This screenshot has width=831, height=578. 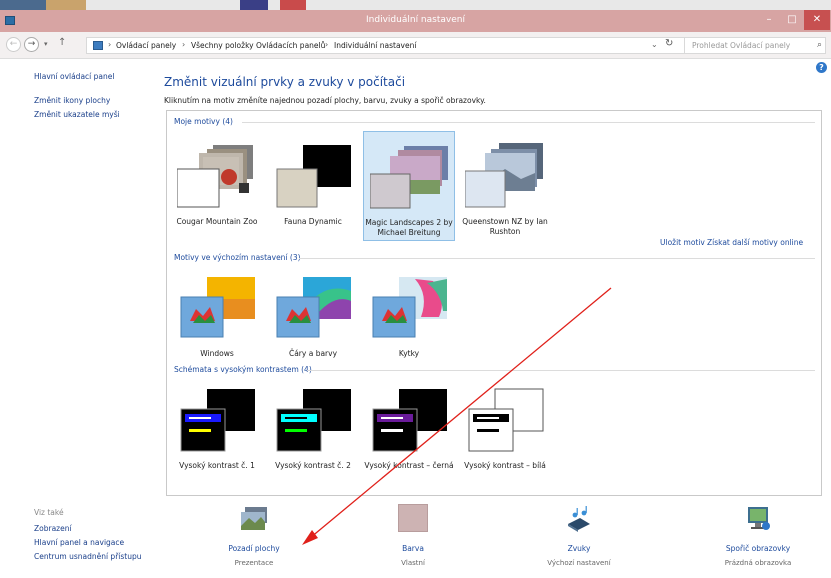 I want to click on high-contrast-1-icon, so click(x=217, y=420).